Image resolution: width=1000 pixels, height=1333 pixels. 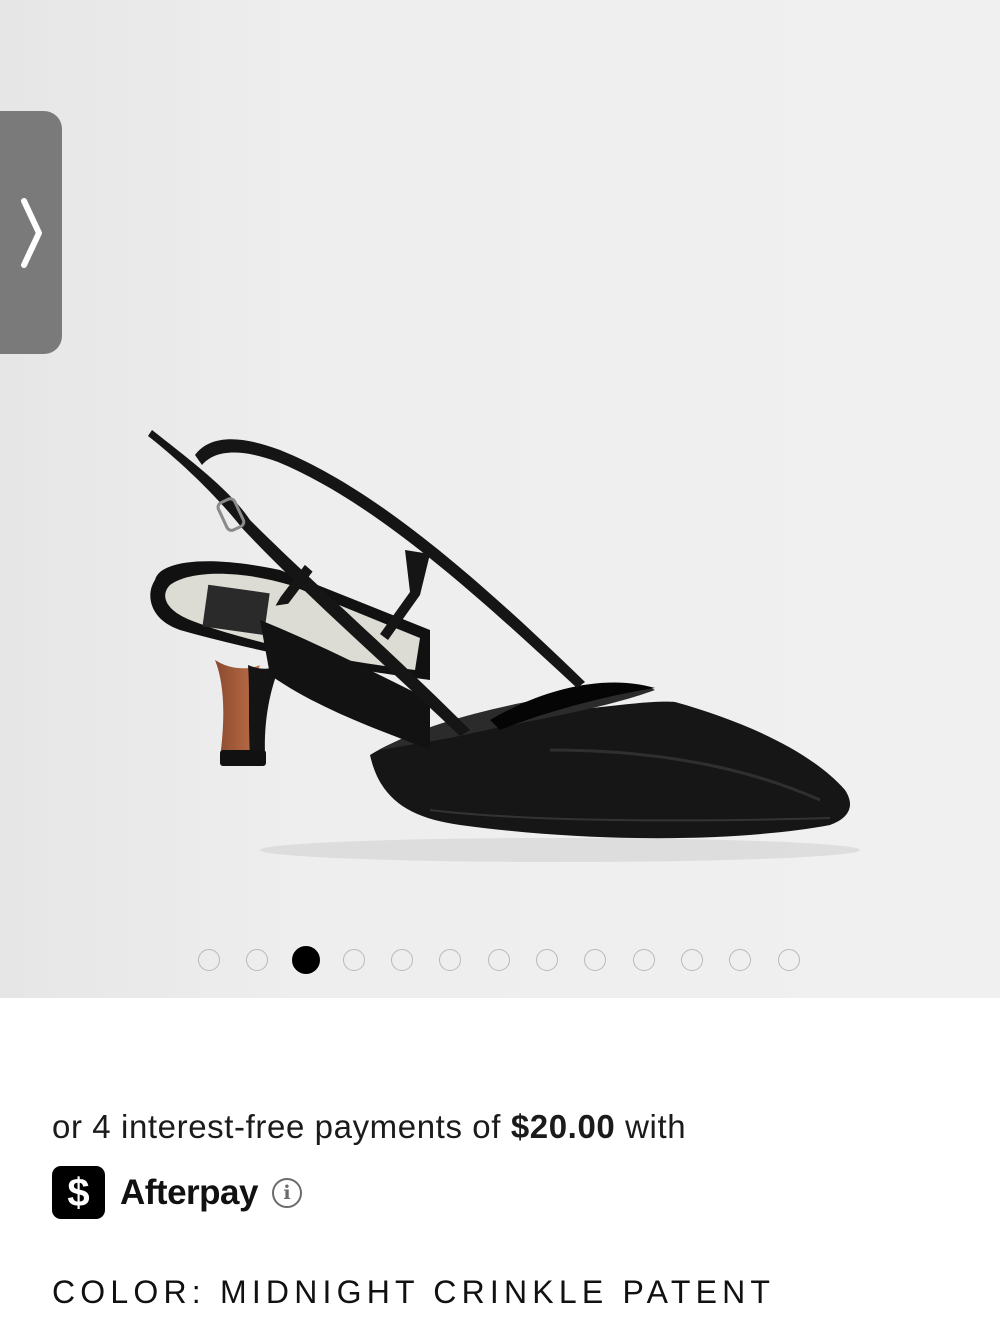 What do you see at coordinates (189, 1192) in the screenshot?
I see `afterpay-brand-name: Afterpay` at bounding box center [189, 1192].